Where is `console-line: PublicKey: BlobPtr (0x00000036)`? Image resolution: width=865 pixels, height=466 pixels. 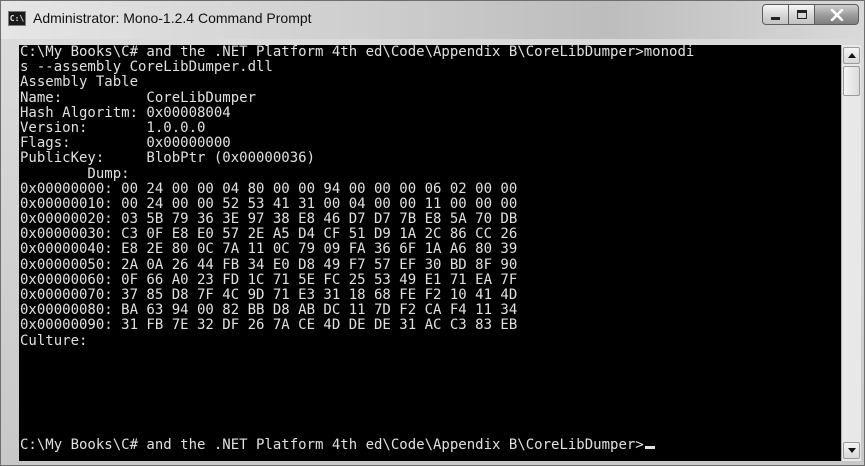
console-line: PublicKey: BlobPtr (0x00000036) is located at coordinates (168, 158).